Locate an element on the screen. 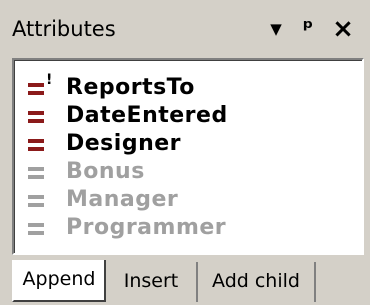 The width and height of the screenshot is (370, 305). tab-strip: Append Insert Add child is located at coordinates (191, 282).